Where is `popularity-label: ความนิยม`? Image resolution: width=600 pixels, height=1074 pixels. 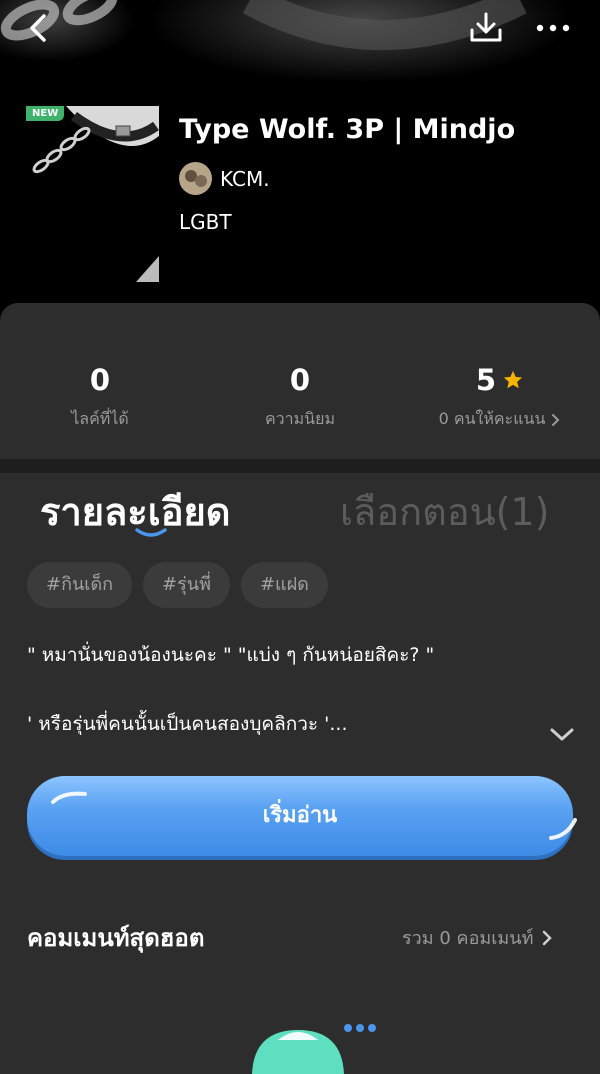
popularity-label: ความนิยม is located at coordinates (300, 418).